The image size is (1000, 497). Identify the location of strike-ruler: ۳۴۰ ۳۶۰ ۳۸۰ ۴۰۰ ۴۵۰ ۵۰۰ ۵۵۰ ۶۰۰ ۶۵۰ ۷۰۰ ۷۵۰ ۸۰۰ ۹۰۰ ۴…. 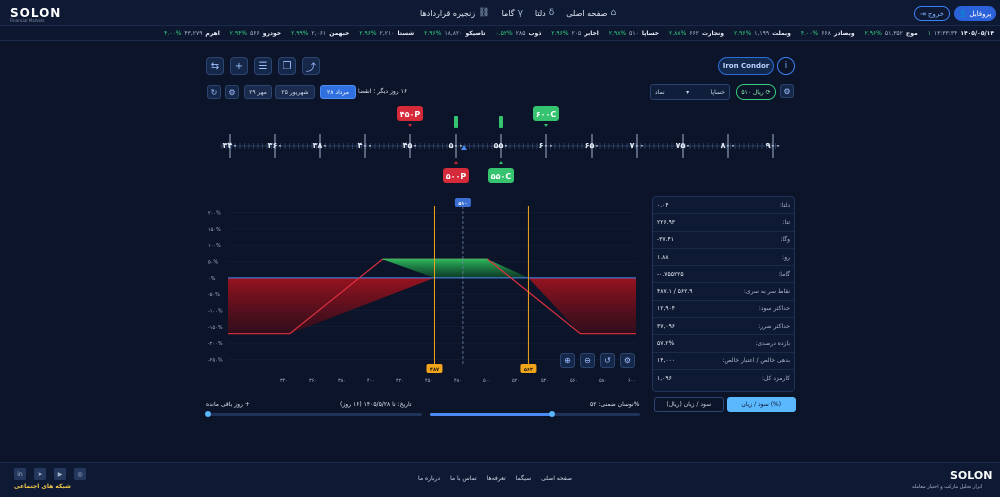
(495, 146).